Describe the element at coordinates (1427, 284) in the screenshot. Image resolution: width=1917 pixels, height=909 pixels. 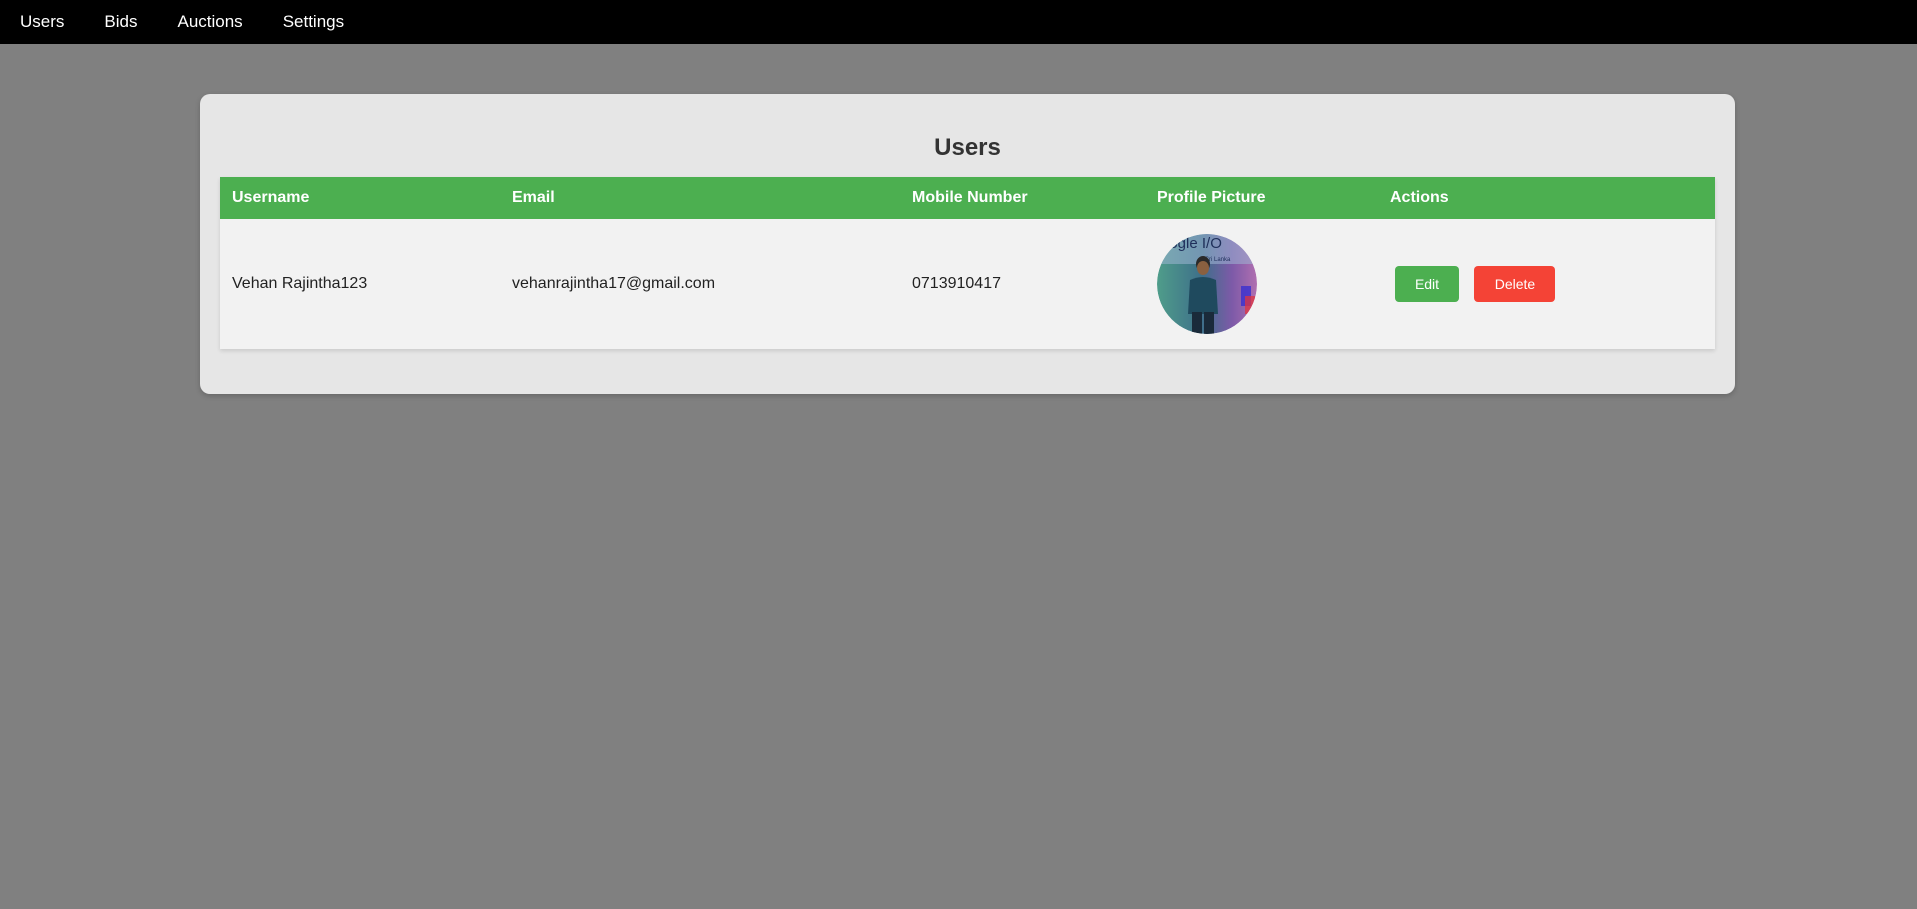
I see `edit-button: Edit` at that location.